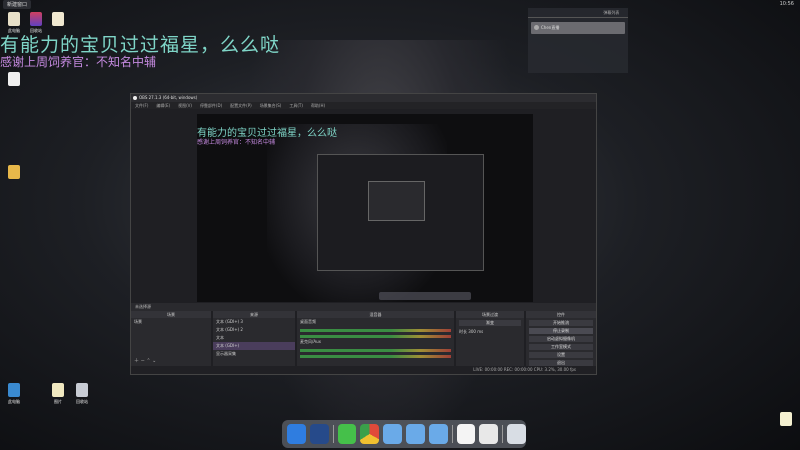  I want to click on mixer-track: 桌面音频, so click(308, 321).